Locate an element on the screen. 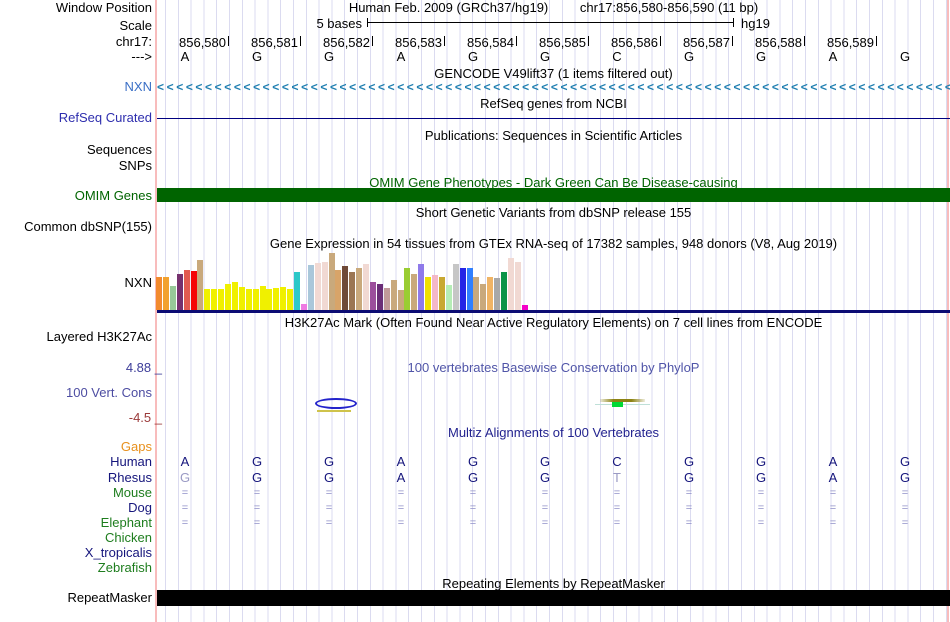 This screenshot has height=622, width=950. multiz-row-label-x-tropicalis: X_tropicalis is located at coordinates (118, 553).